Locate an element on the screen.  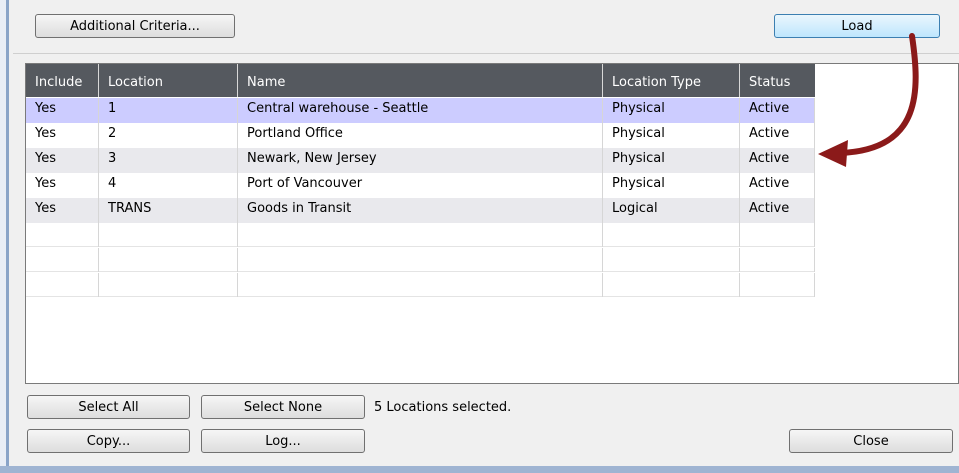
cell-name: Central warehouse - Seattle is located at coordinates (420, 110).